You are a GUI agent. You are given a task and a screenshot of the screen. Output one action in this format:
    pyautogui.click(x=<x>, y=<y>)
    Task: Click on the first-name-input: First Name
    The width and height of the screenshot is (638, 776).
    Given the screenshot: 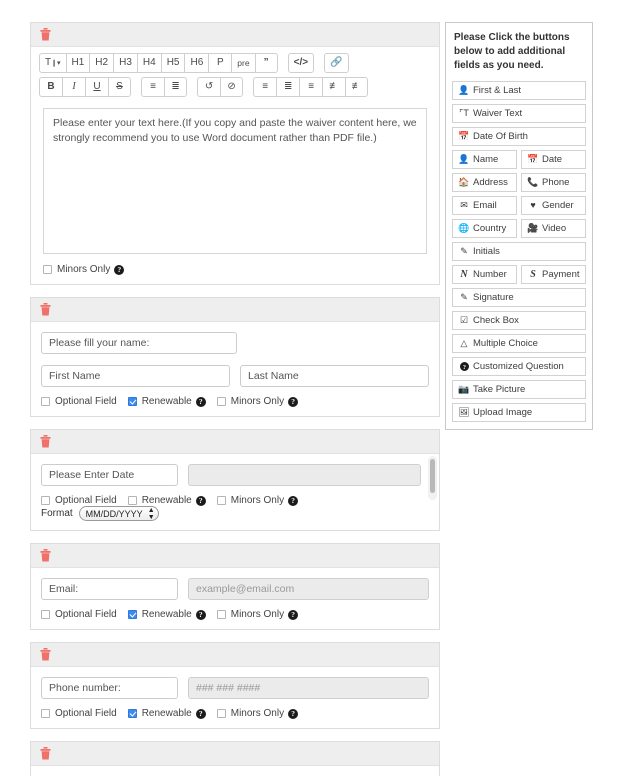 What is the action you would take?
    pyautogui.click(x=135, y=376)
    